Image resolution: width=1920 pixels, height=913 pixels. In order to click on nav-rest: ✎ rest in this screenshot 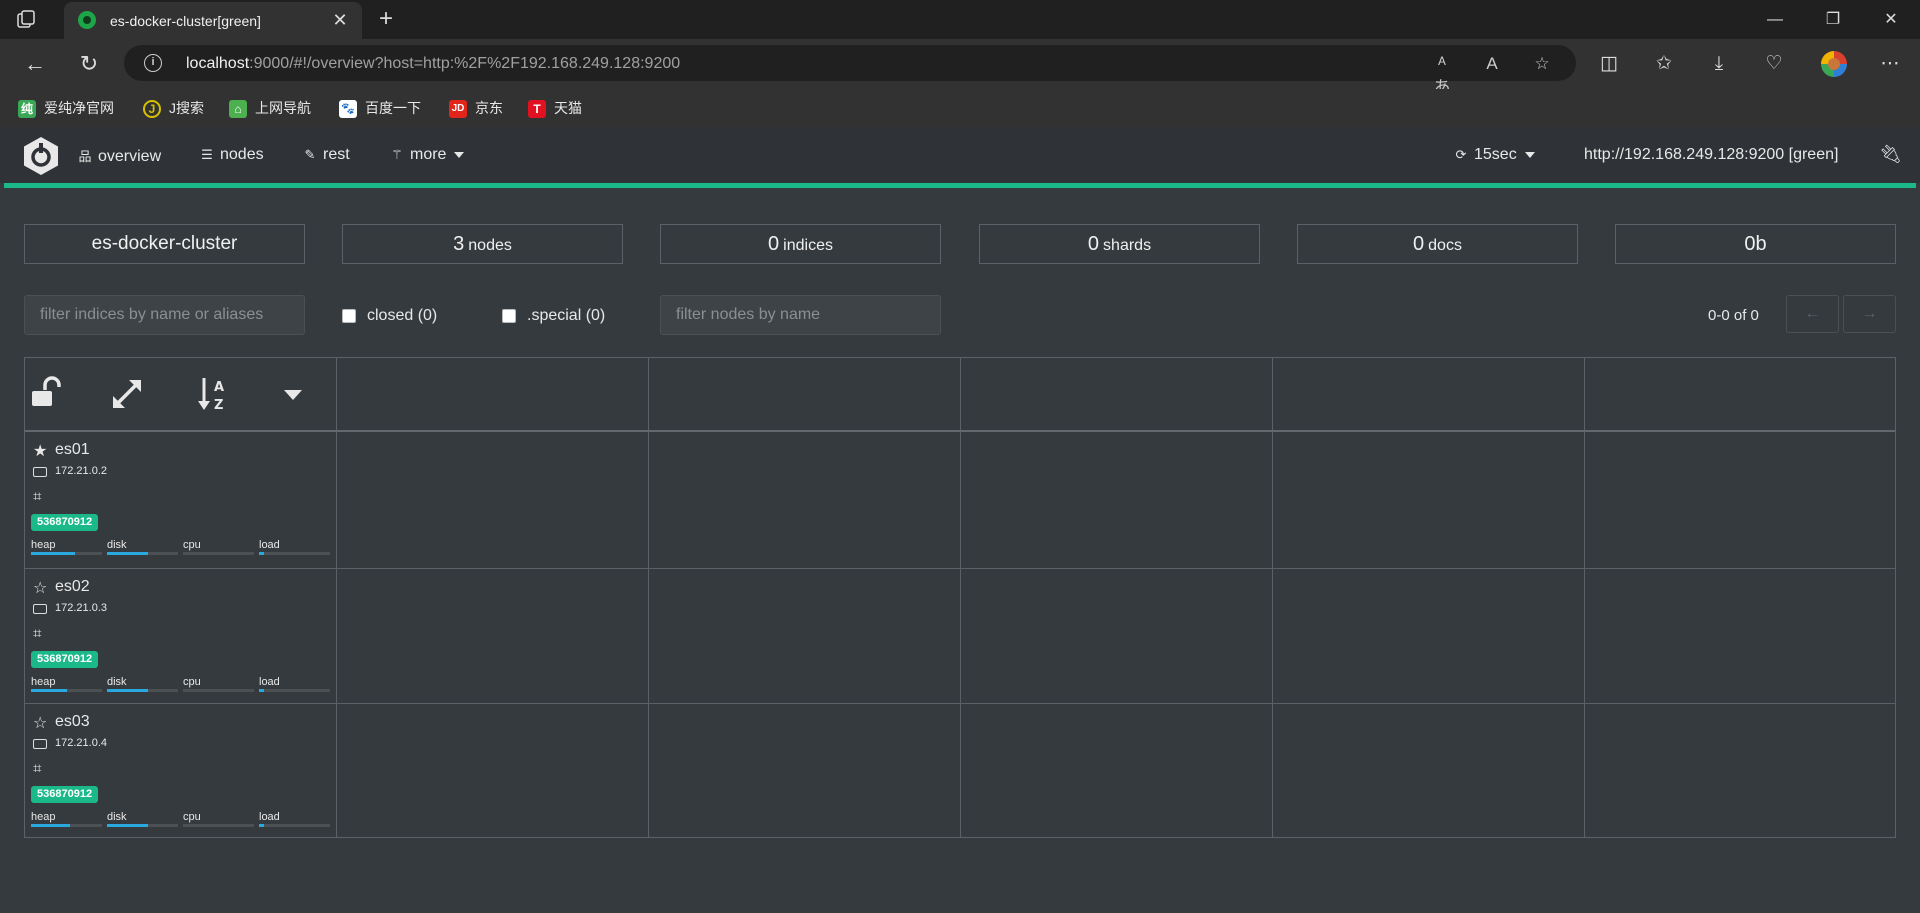, I will do `click(326, 155)`.